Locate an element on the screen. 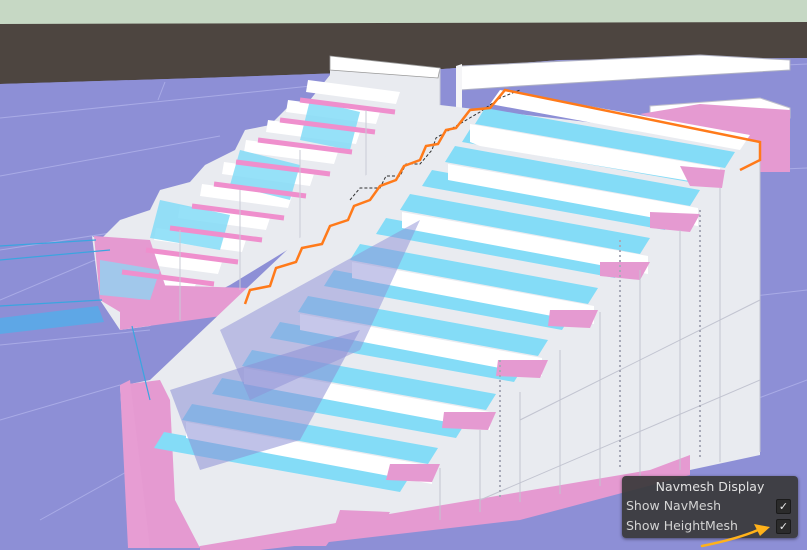 This screenshot has width=807, height=550. show-navmesh-checkbox: ✓ is located at coordinates (783, 506).